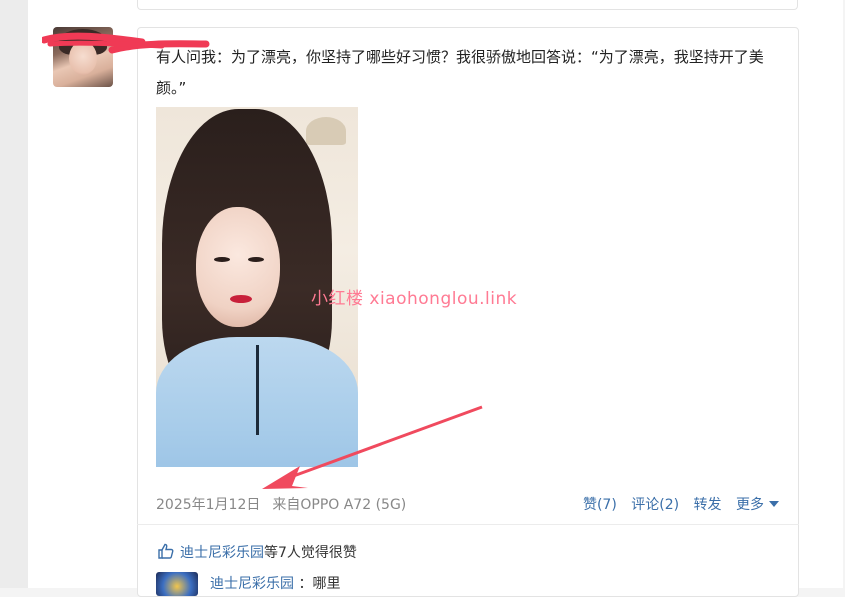 The image size is (845, 597). I want to click on likes-summary: 迪士尼彩乐园等7人觉得很赞, so click(257, 552).